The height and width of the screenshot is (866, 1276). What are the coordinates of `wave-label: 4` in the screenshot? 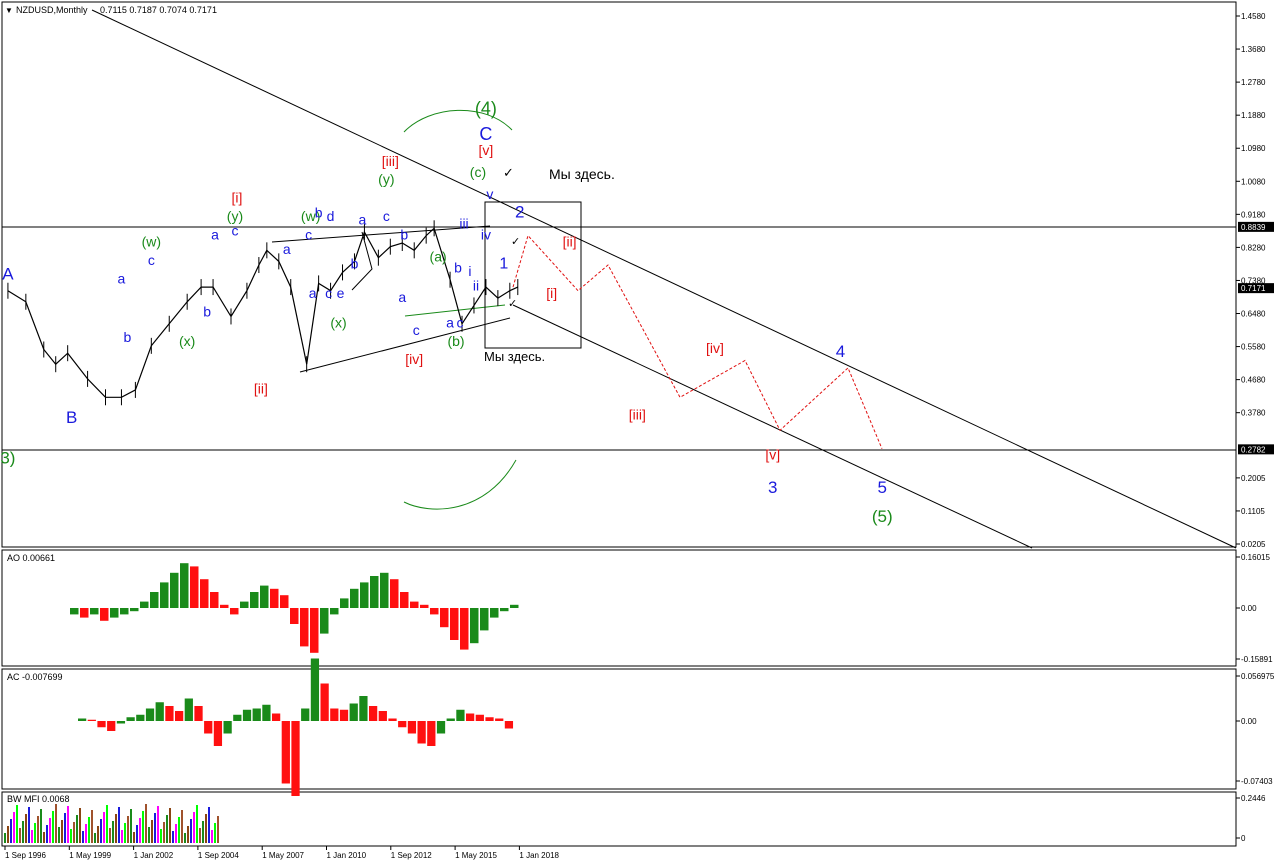 It's located at (840, 351).